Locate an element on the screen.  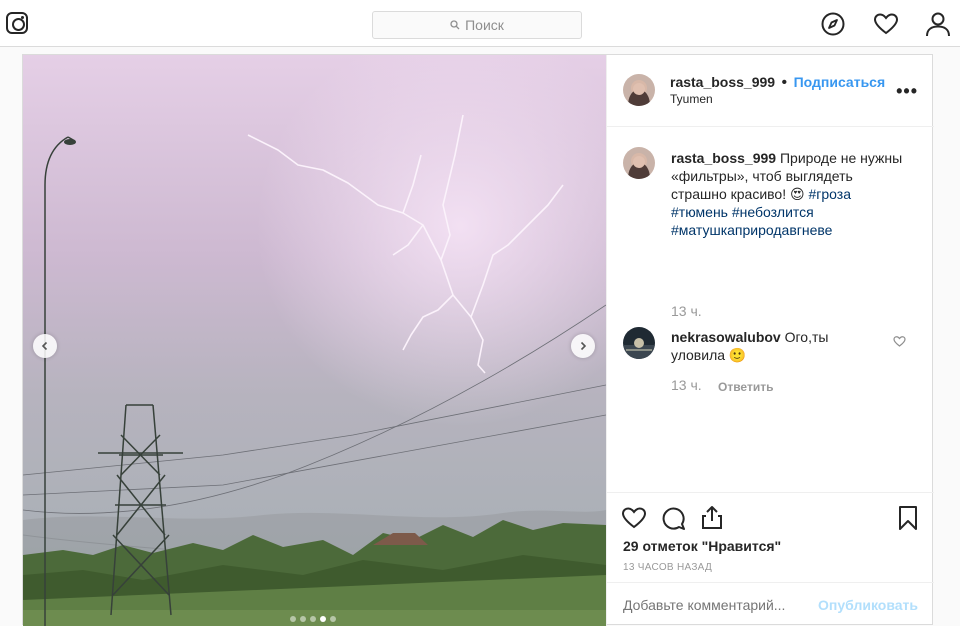
location-link: Tyumen is located at coordinates (691, 99).